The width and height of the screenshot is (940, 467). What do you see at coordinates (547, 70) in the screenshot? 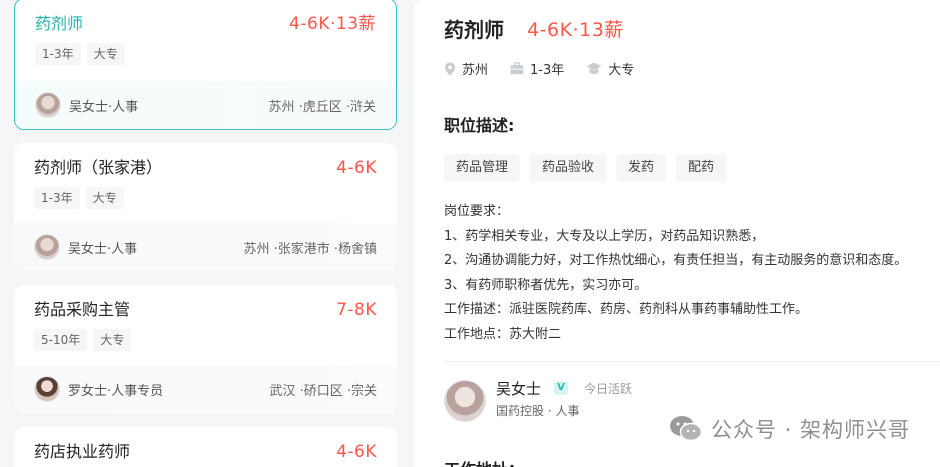
I see `meta-experience: 1-3年` at bounding box center [547, 70].